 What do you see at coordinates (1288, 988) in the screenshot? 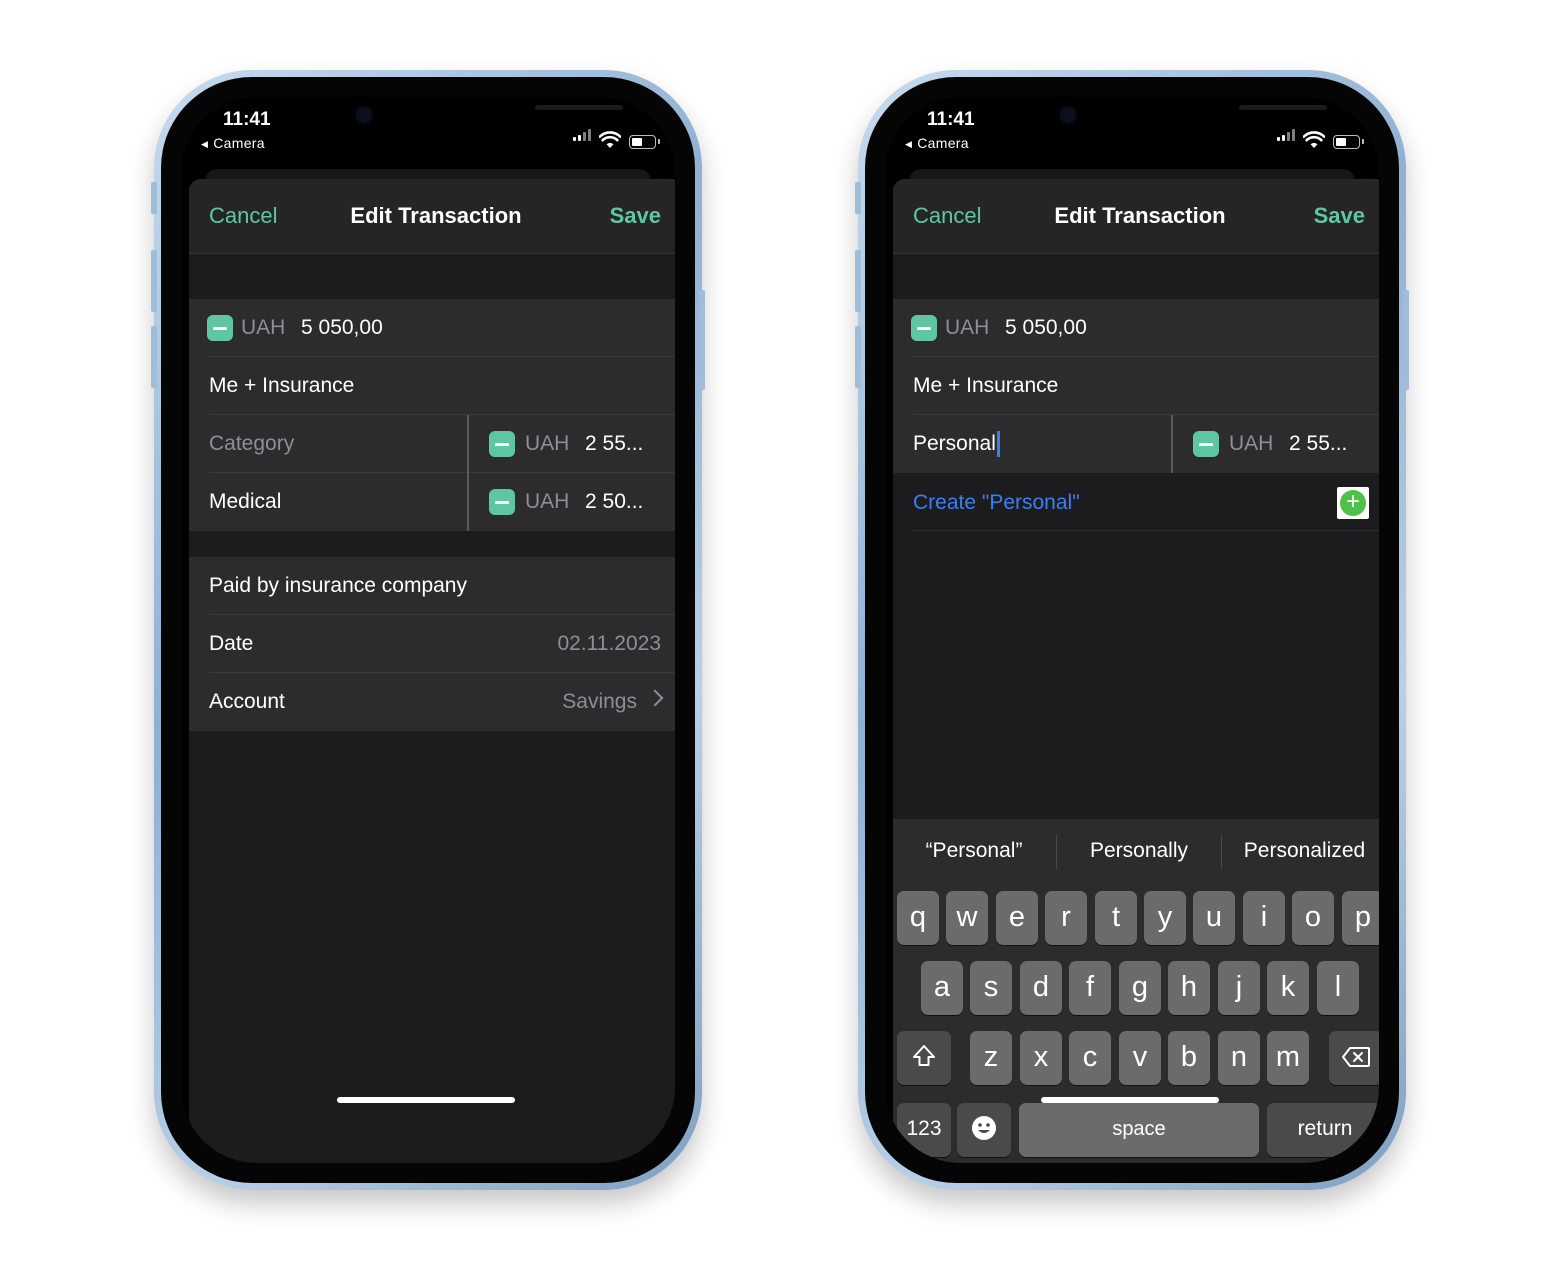
I see `key-k: k` at bounding box center [1288, 988].